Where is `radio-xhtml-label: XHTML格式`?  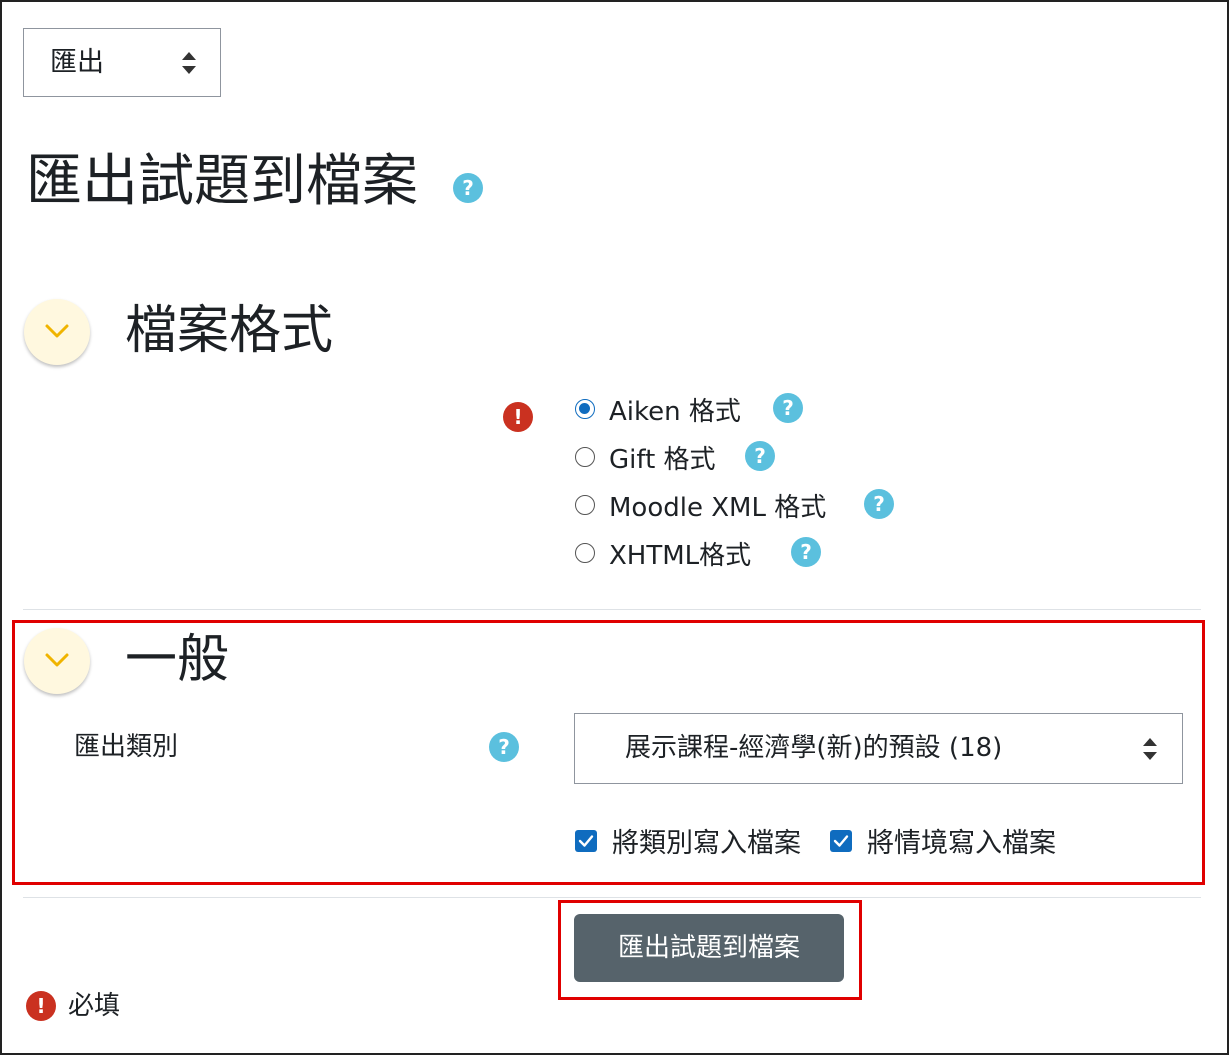
radio-xhtml-label: XHTML格式 is located at coordinates (680, 556).